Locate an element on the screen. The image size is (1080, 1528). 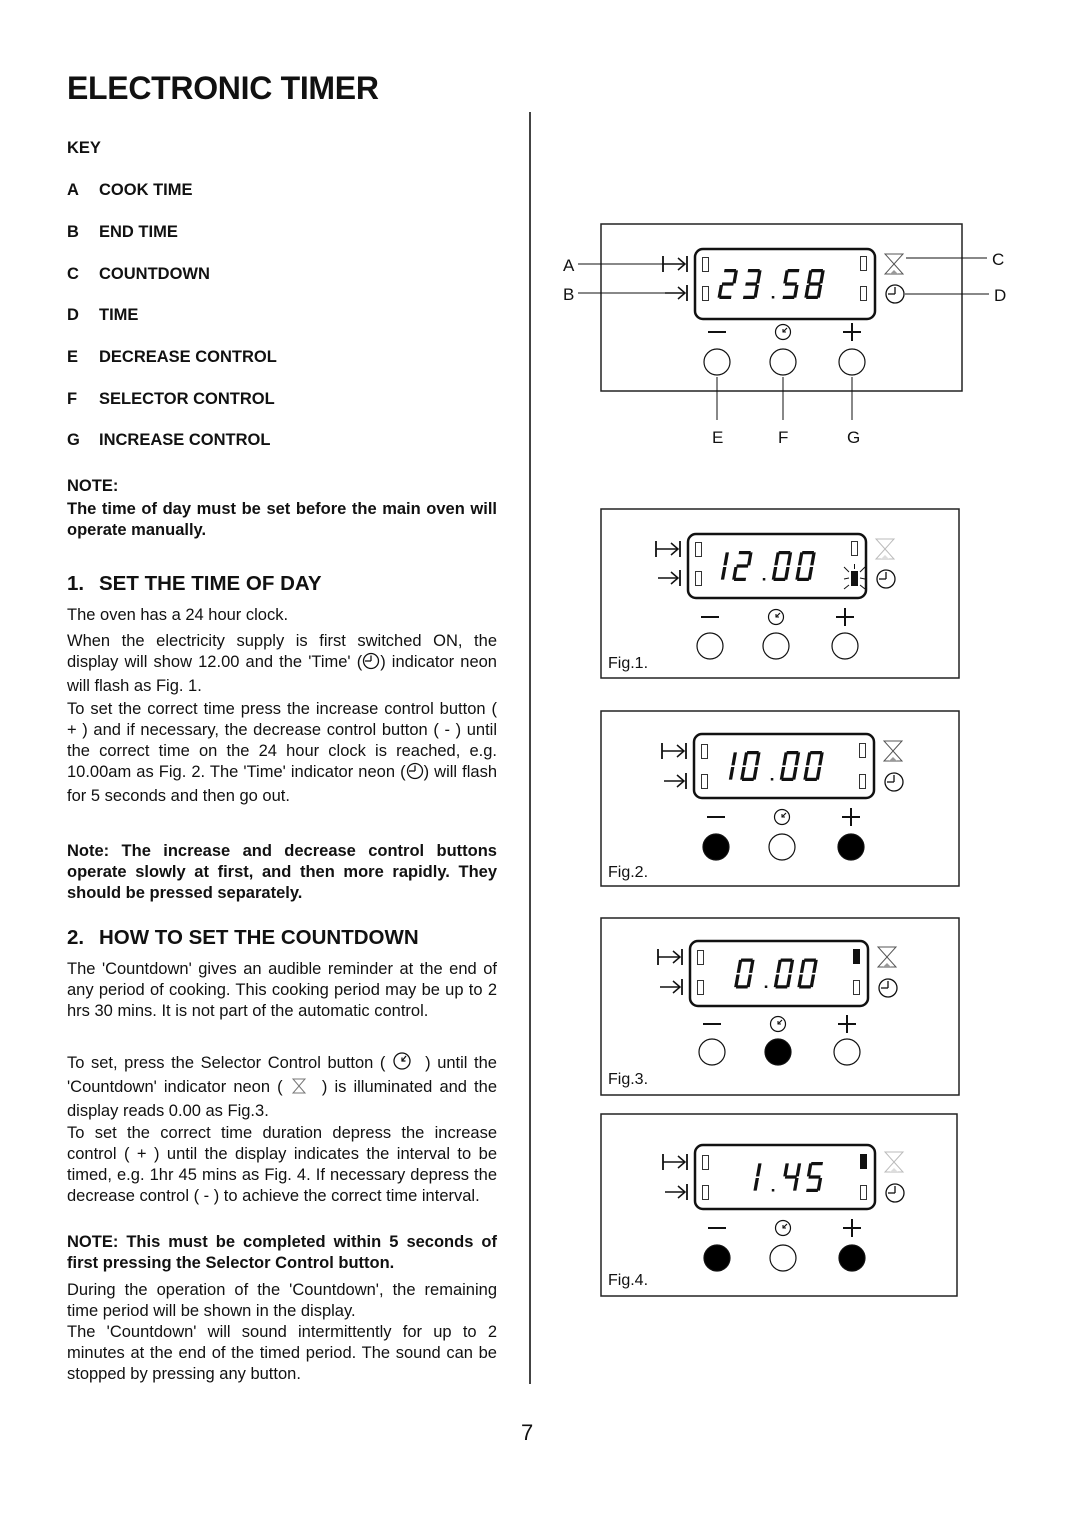
figure-caption: Fig.4. is located at coordinates (628, 1280).